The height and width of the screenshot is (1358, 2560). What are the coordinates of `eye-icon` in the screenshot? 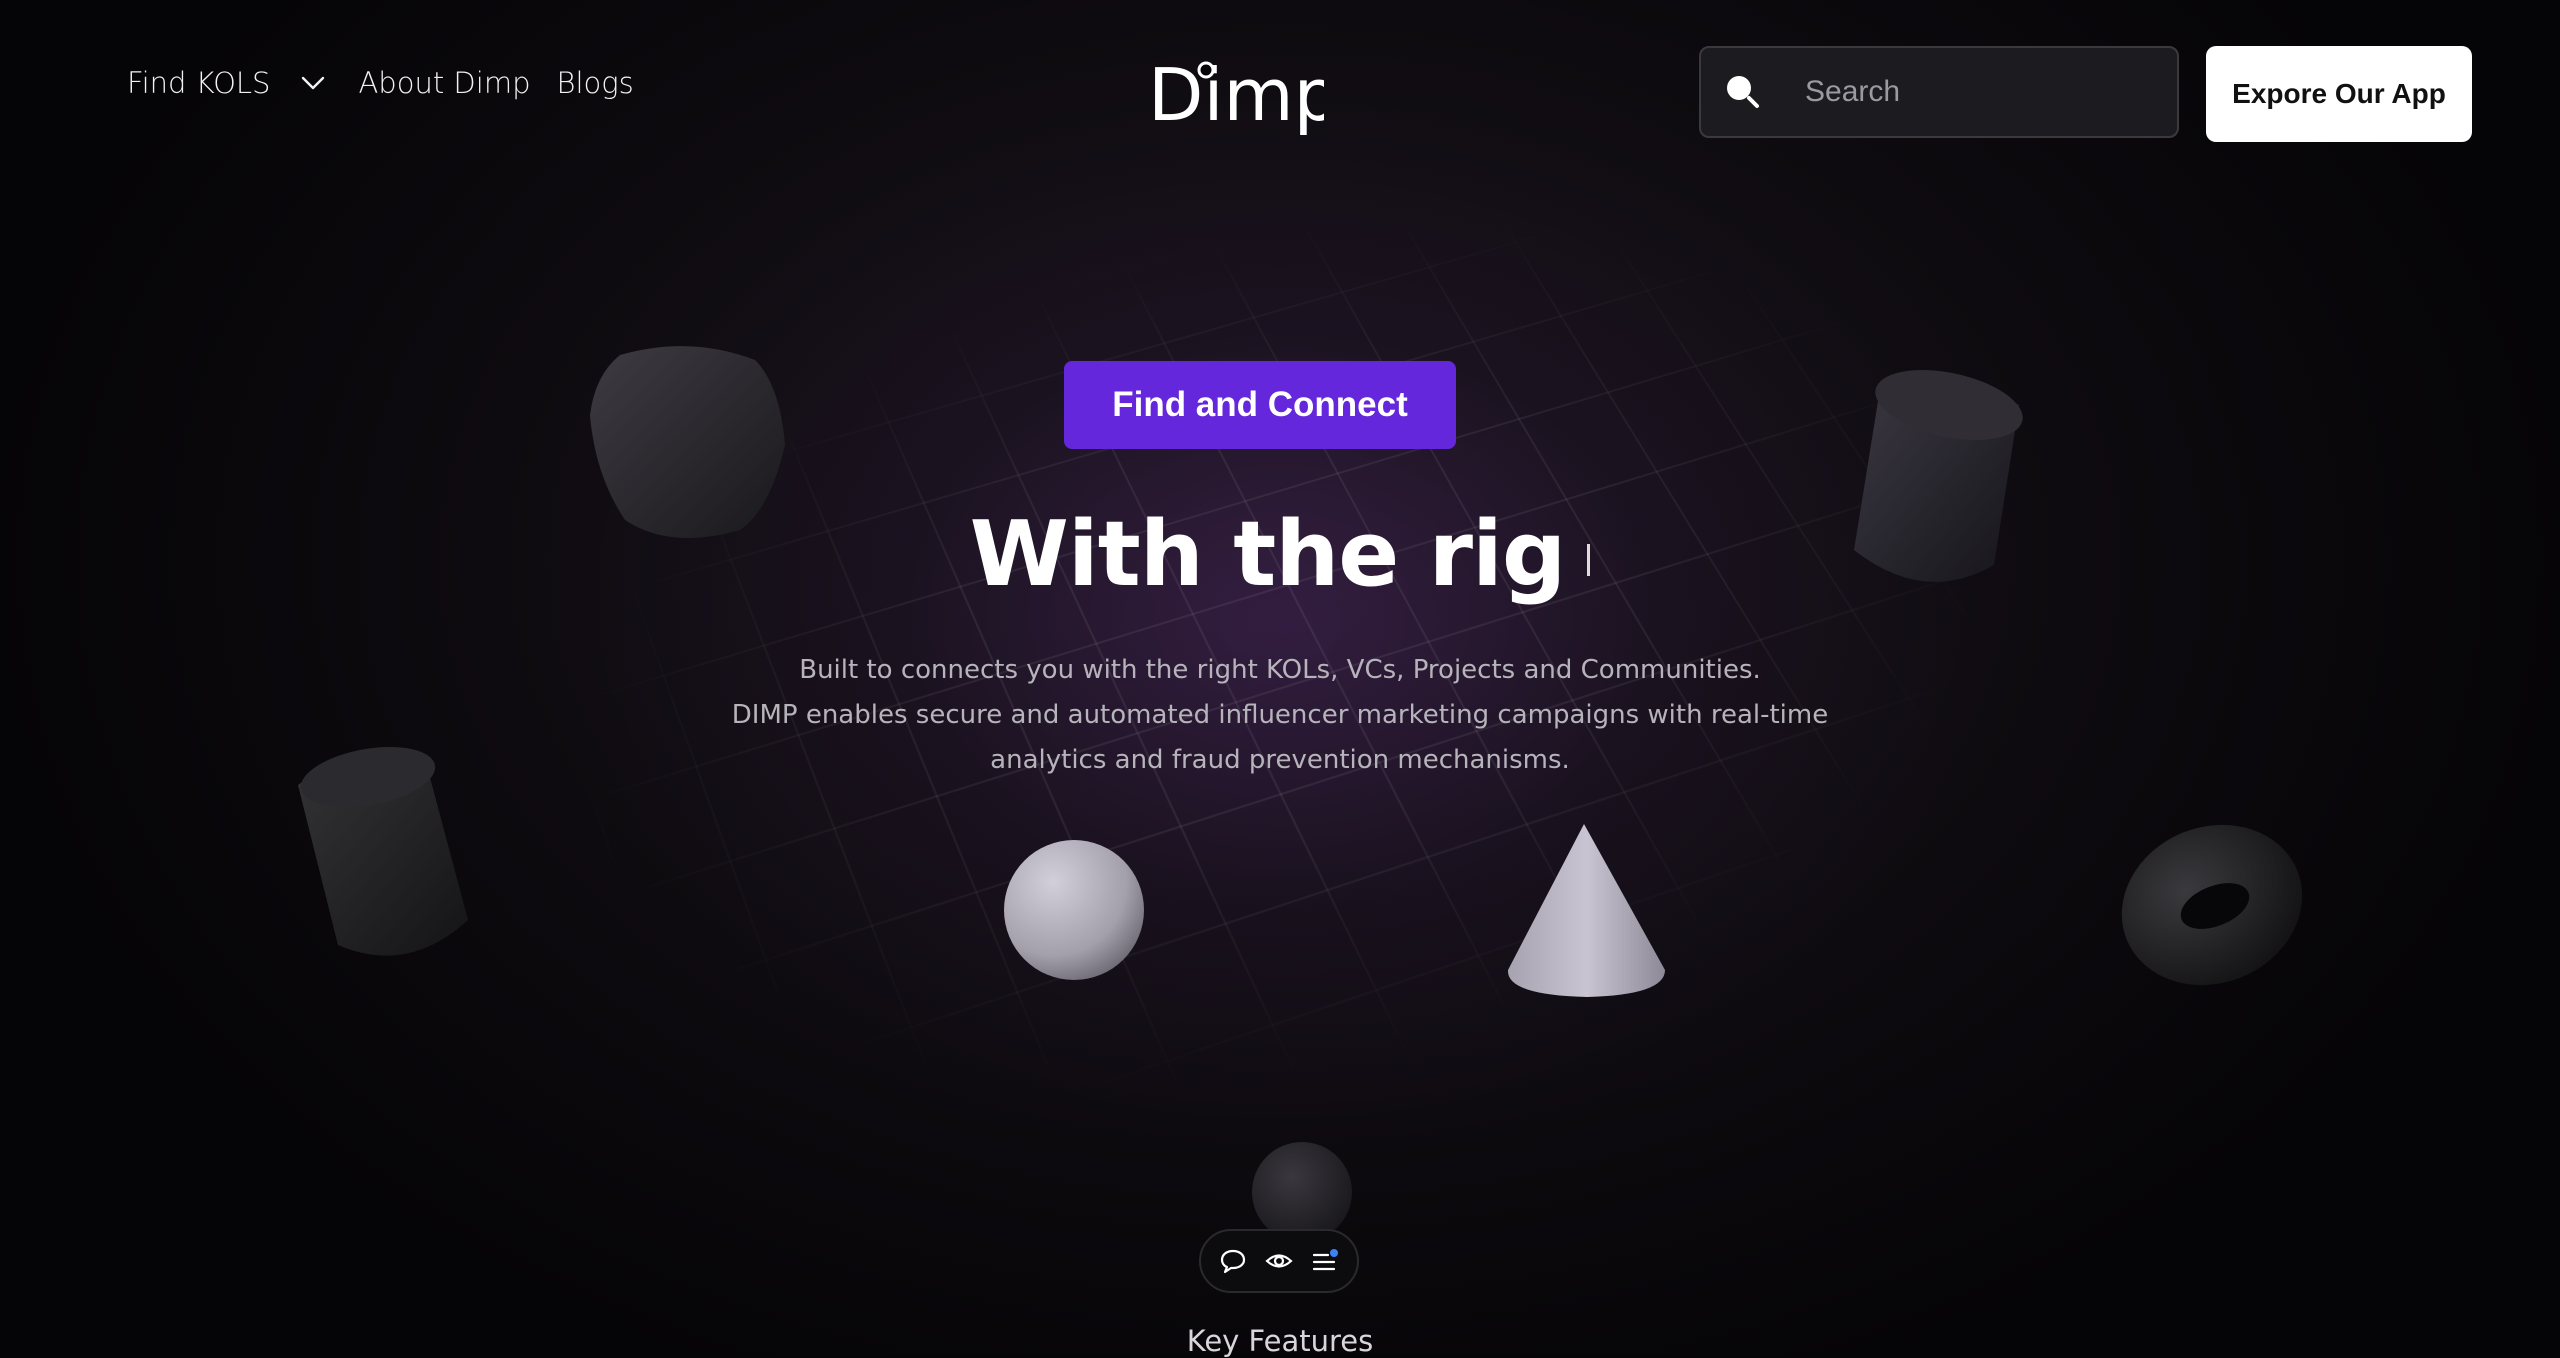 It's located at (1279, 1261).